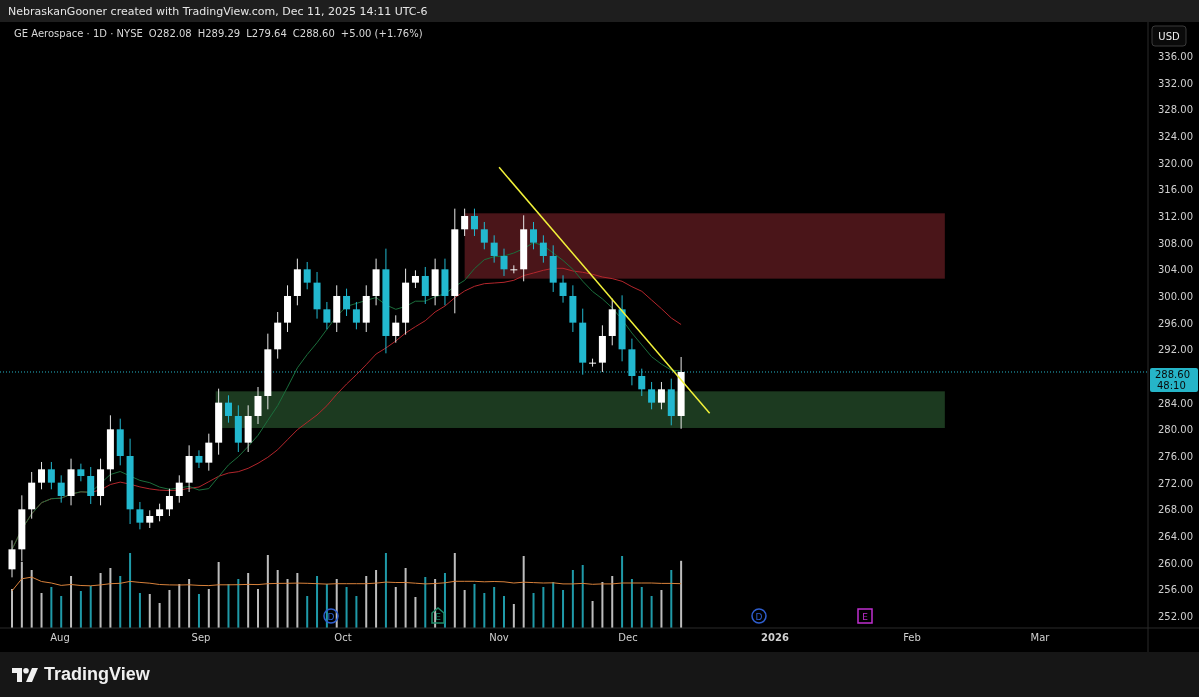 This screenshot has height=697, width=1199. What do you see at coordinates (219, 33) in the screenshot?
I see `ohlc-value: H289.29` at bounding box center [219, 33].